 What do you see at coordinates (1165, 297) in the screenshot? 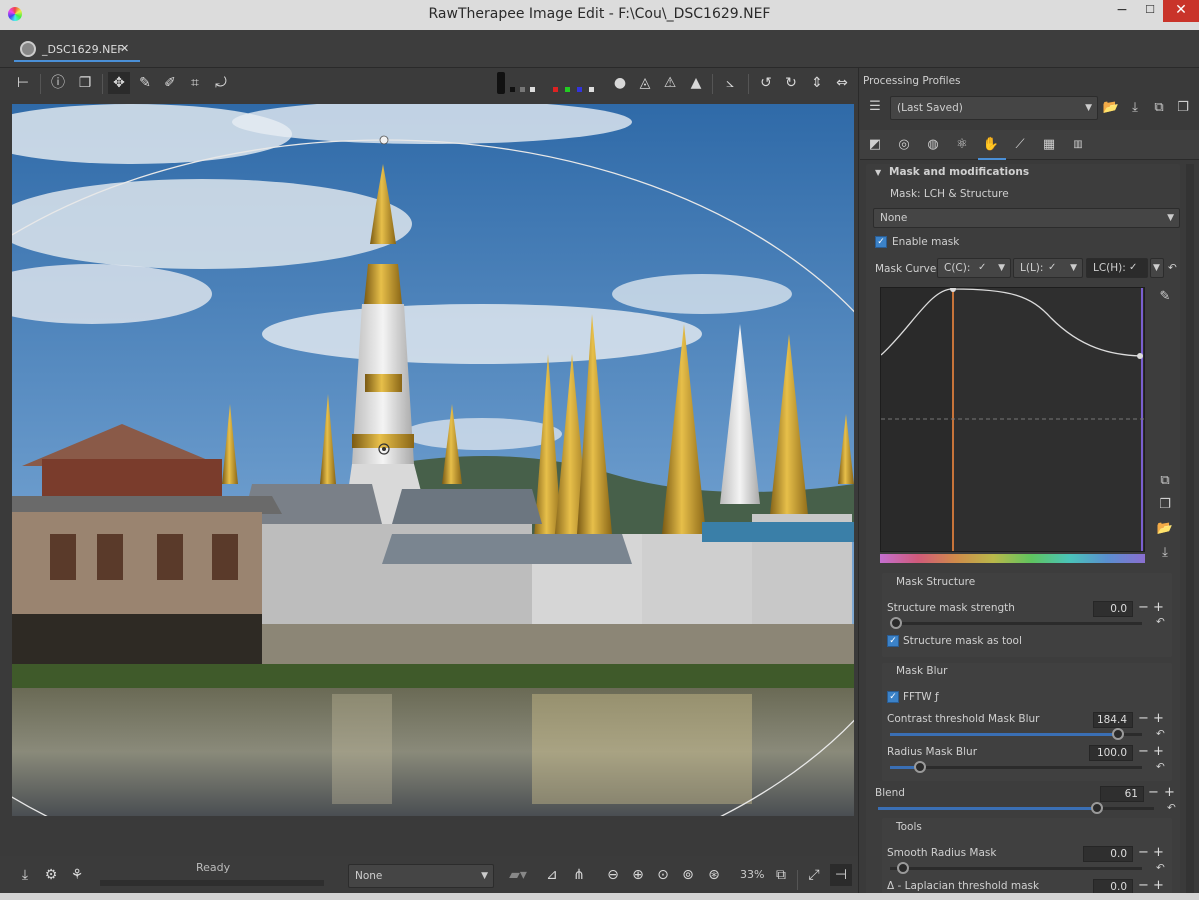
I see `edit-curve-icon: ✎` at bounding box center [1165, 297].